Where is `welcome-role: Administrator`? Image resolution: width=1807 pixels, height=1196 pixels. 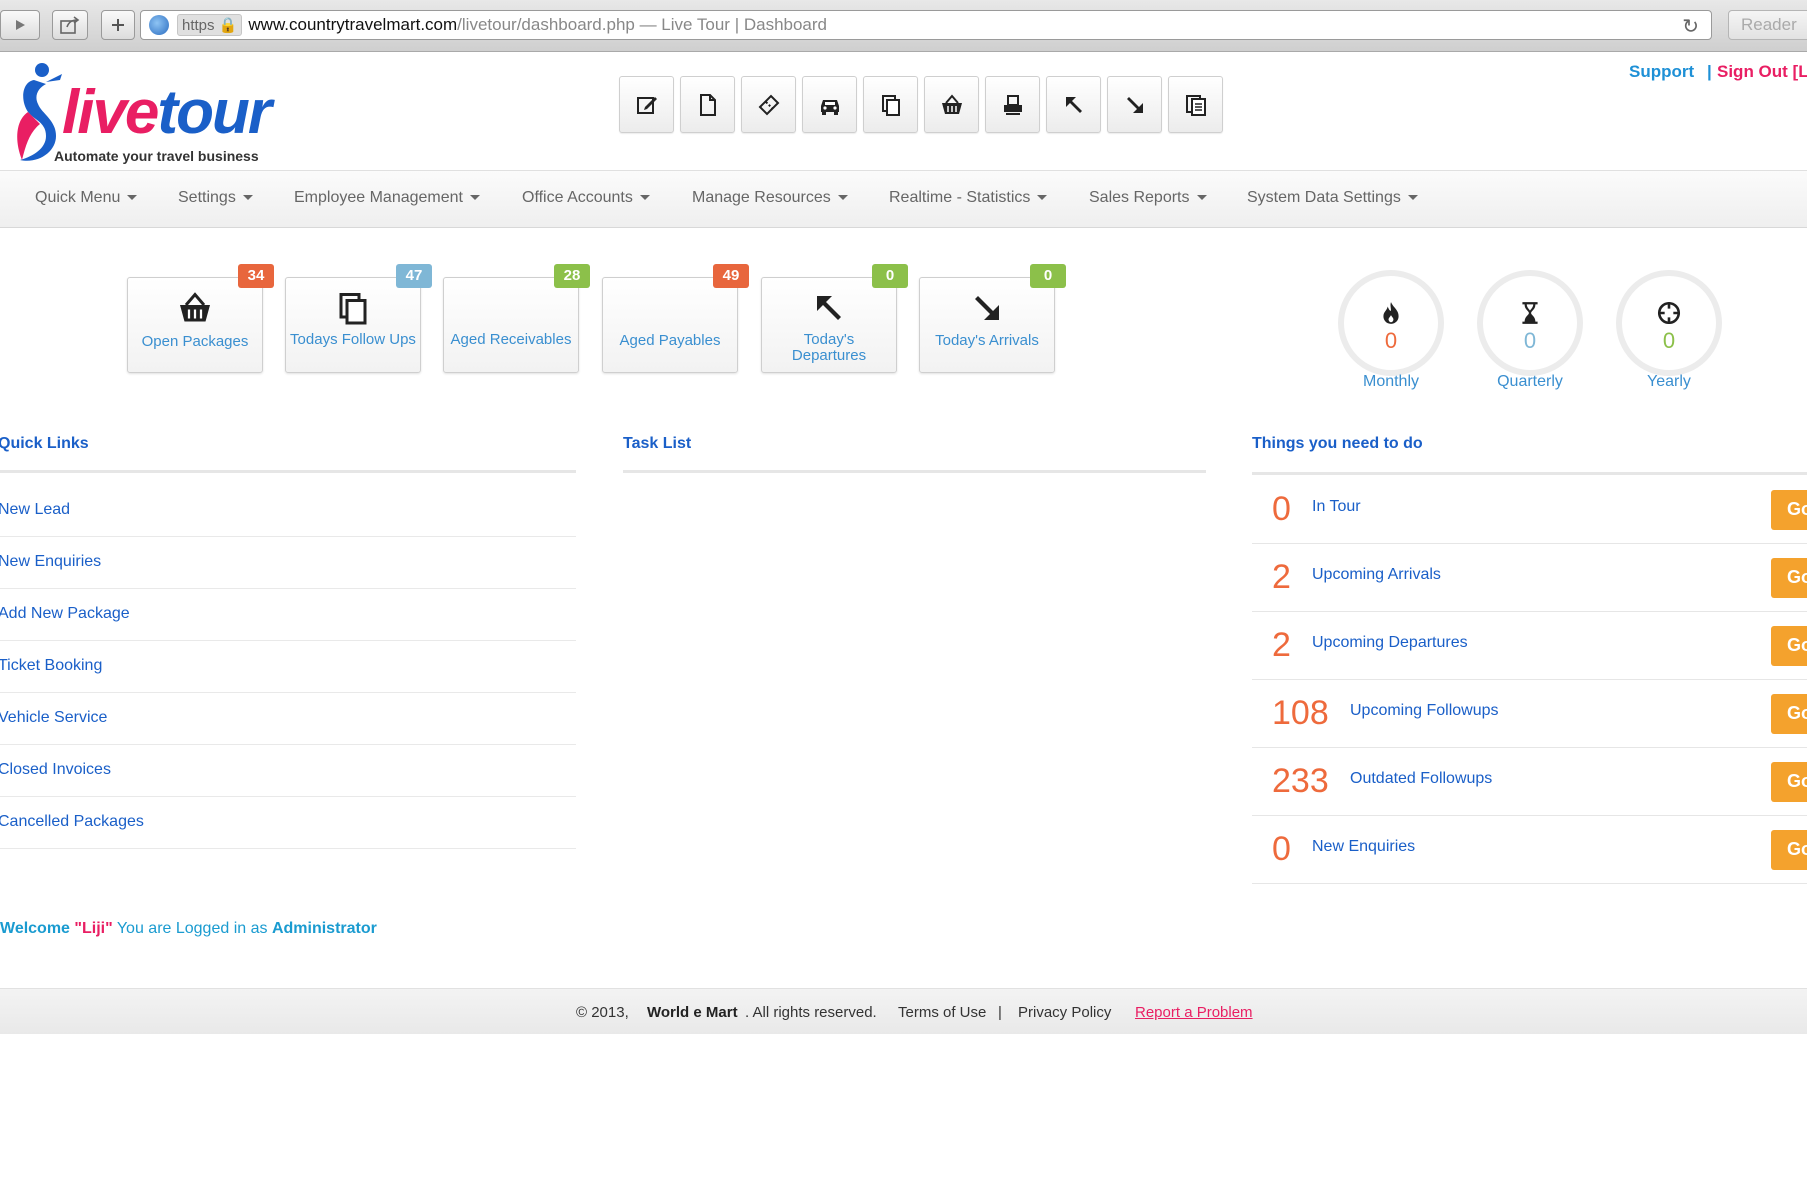 welcome-role: Administrator is located at coordinates (324, 928).